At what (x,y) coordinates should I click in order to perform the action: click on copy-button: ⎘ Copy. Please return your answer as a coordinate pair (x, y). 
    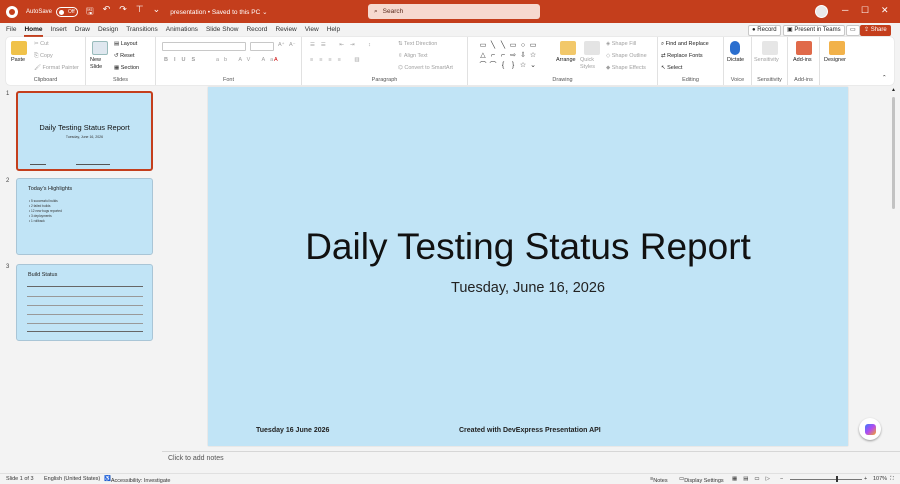
    Looking at the image, I should click on (43, 56).